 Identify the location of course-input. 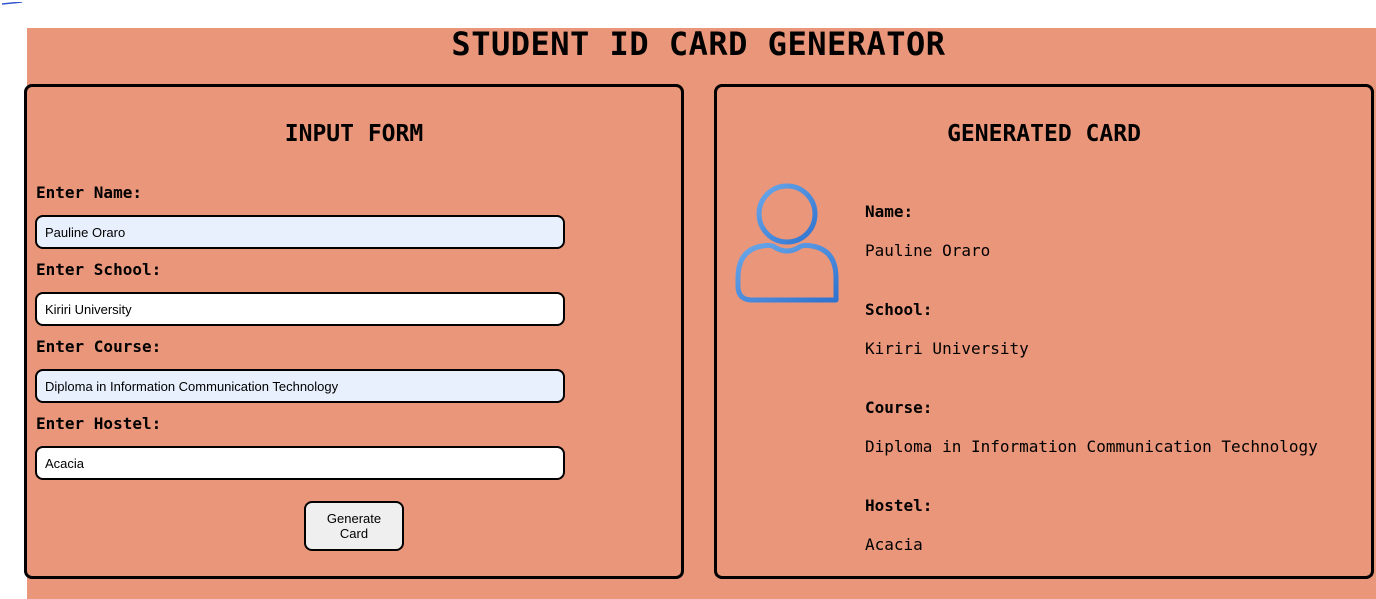
(300, 386).